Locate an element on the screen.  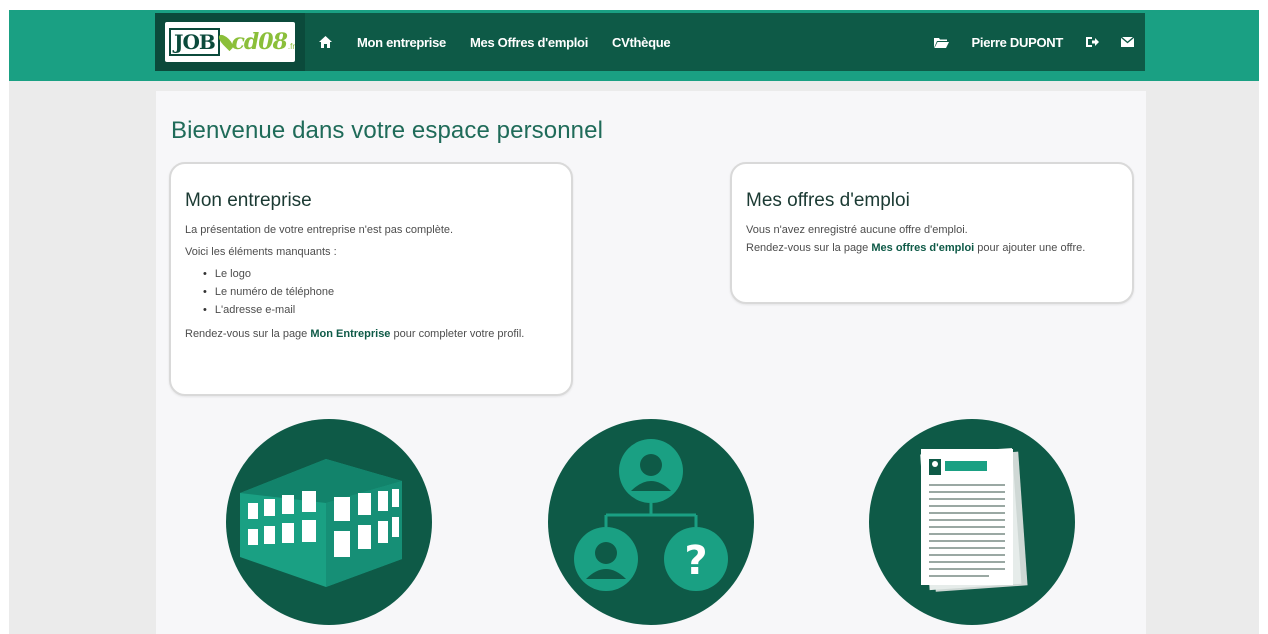
company-tile is located at coordinates (329, 522).